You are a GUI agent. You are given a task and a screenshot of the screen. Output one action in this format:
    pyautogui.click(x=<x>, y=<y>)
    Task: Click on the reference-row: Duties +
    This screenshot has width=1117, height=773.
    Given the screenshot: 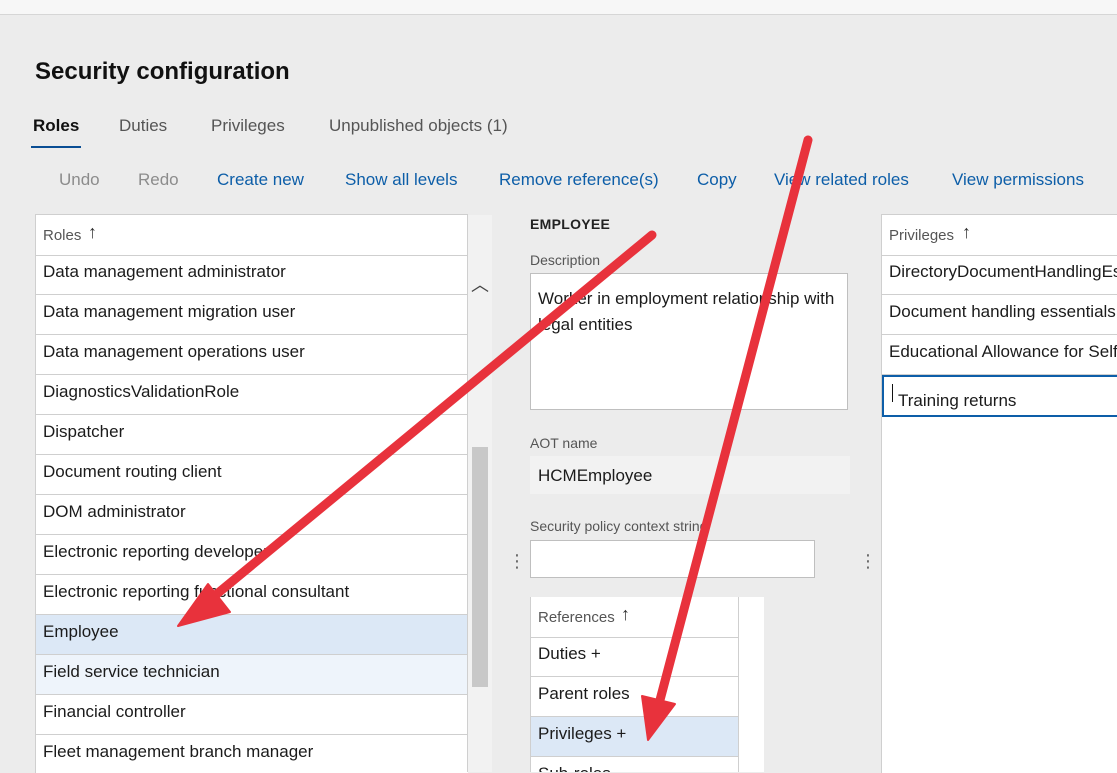 What is the action you would take?
    pyautogui.click(x=634, y=657)
    